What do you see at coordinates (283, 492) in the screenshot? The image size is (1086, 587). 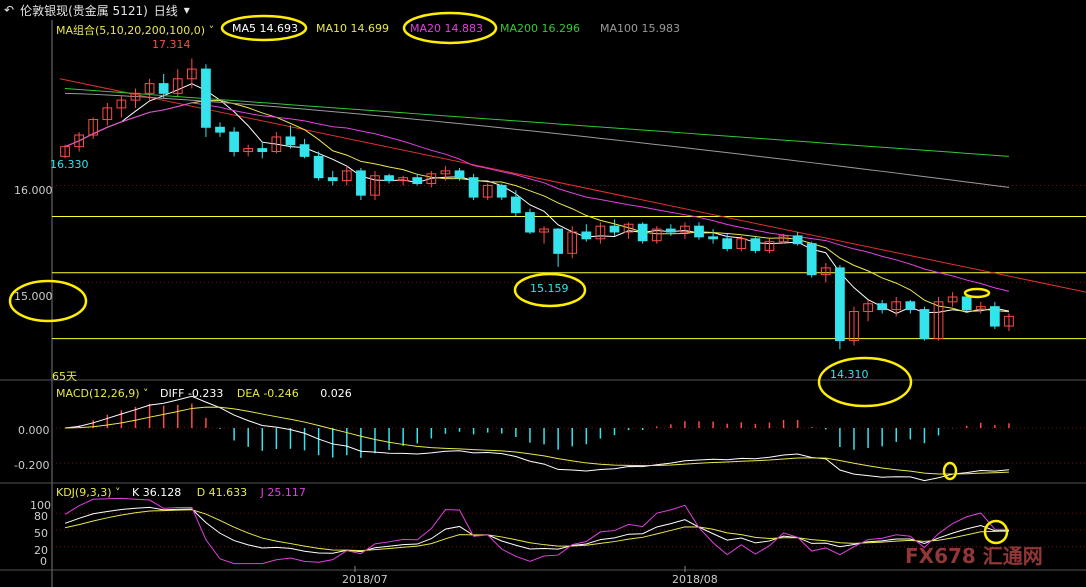 I see `kdj-j-value: J 25.117` at bounding box center [283, 492].